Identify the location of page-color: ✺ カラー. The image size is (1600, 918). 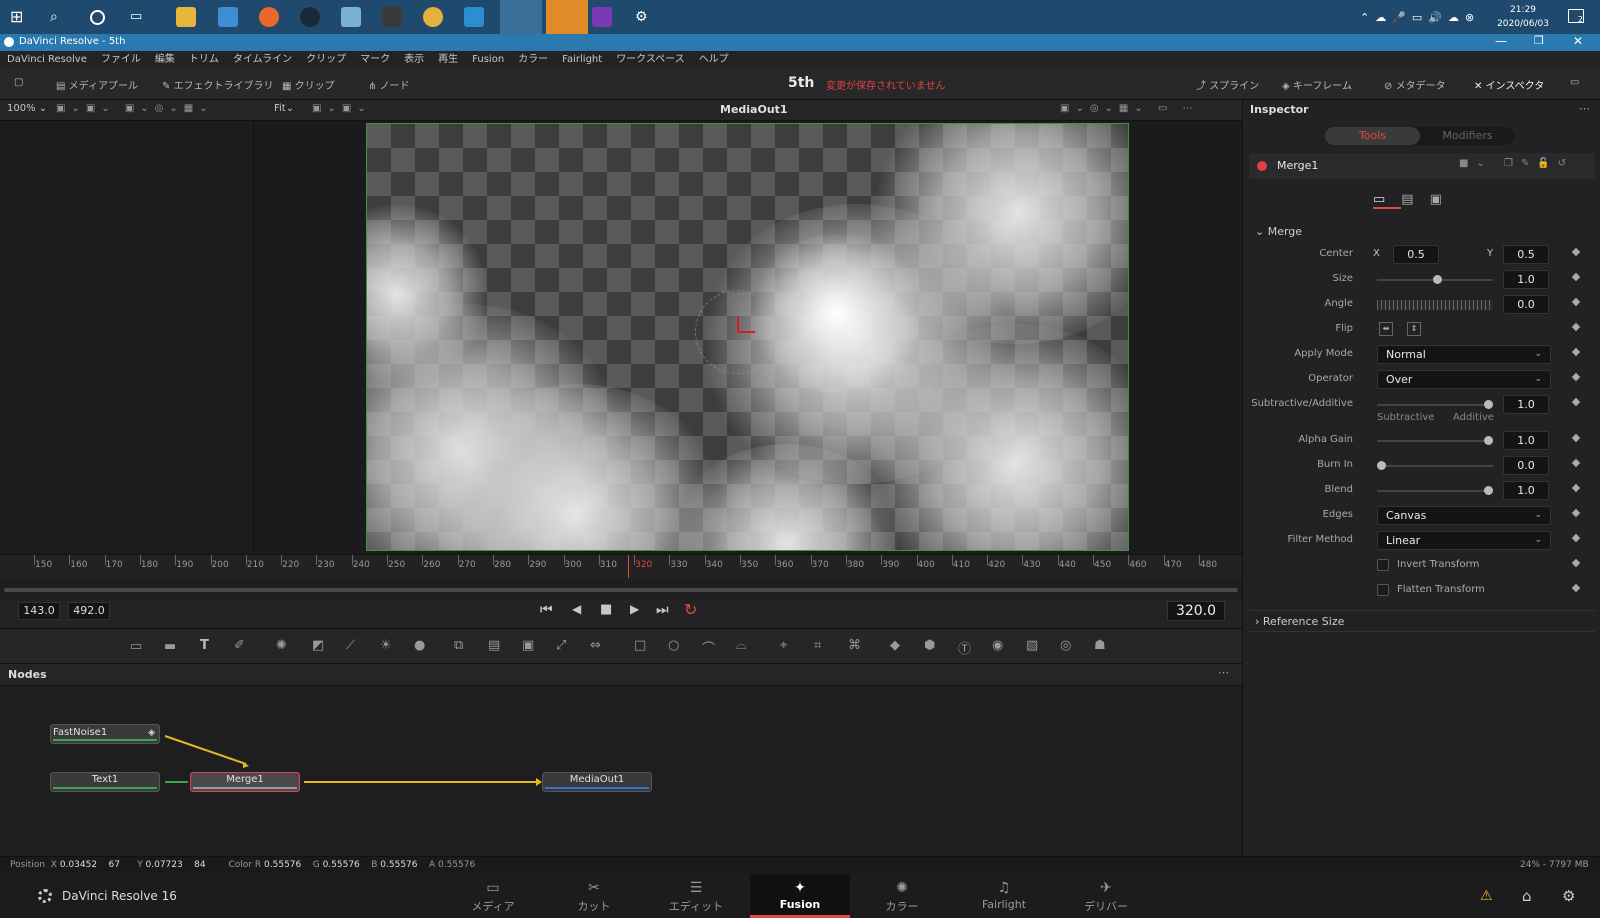
(902, 896).